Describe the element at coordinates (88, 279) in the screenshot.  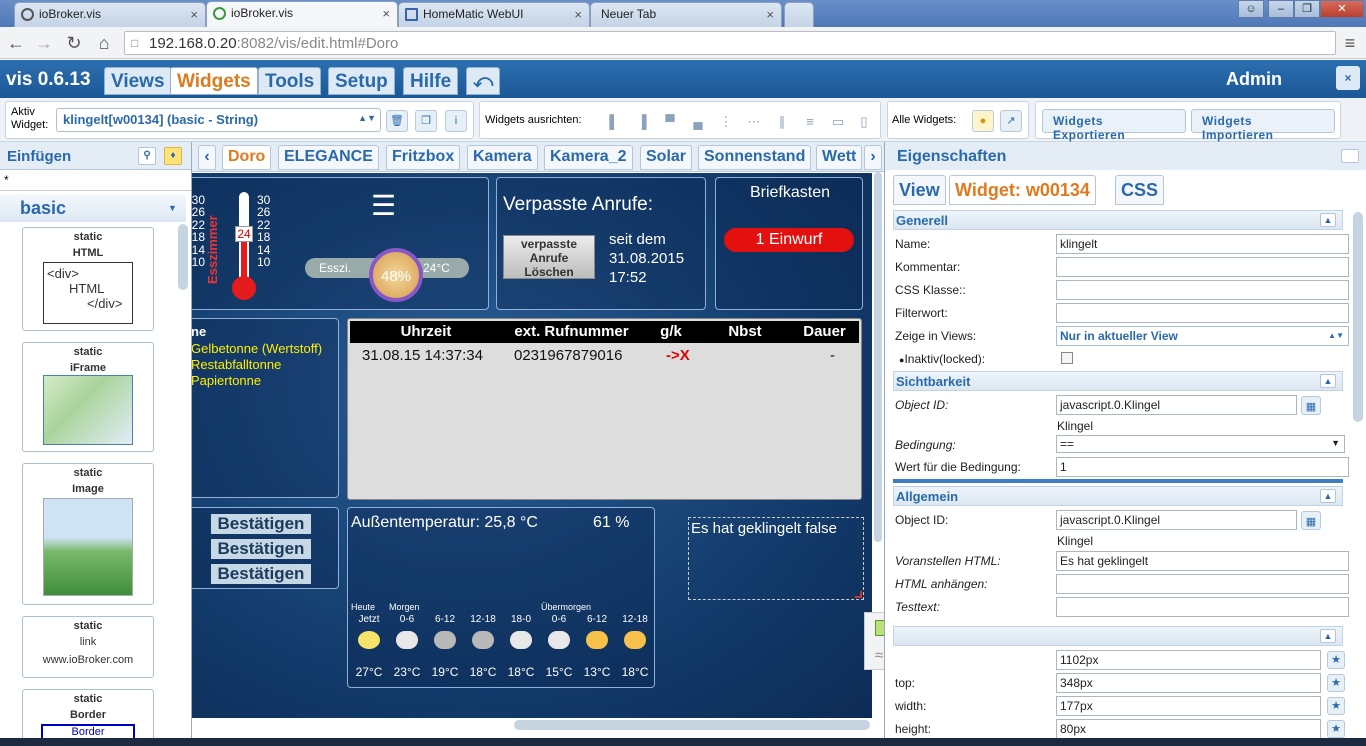
I see `palette-item-html: static HTML <div> HTML </div>` at that location.